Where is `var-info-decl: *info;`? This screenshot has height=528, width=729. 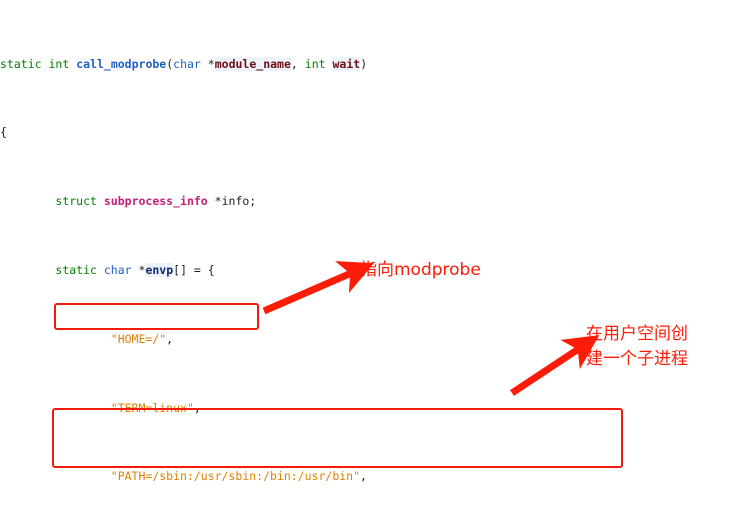 var-info-decl: *info; is located at coordinates (235, 201).